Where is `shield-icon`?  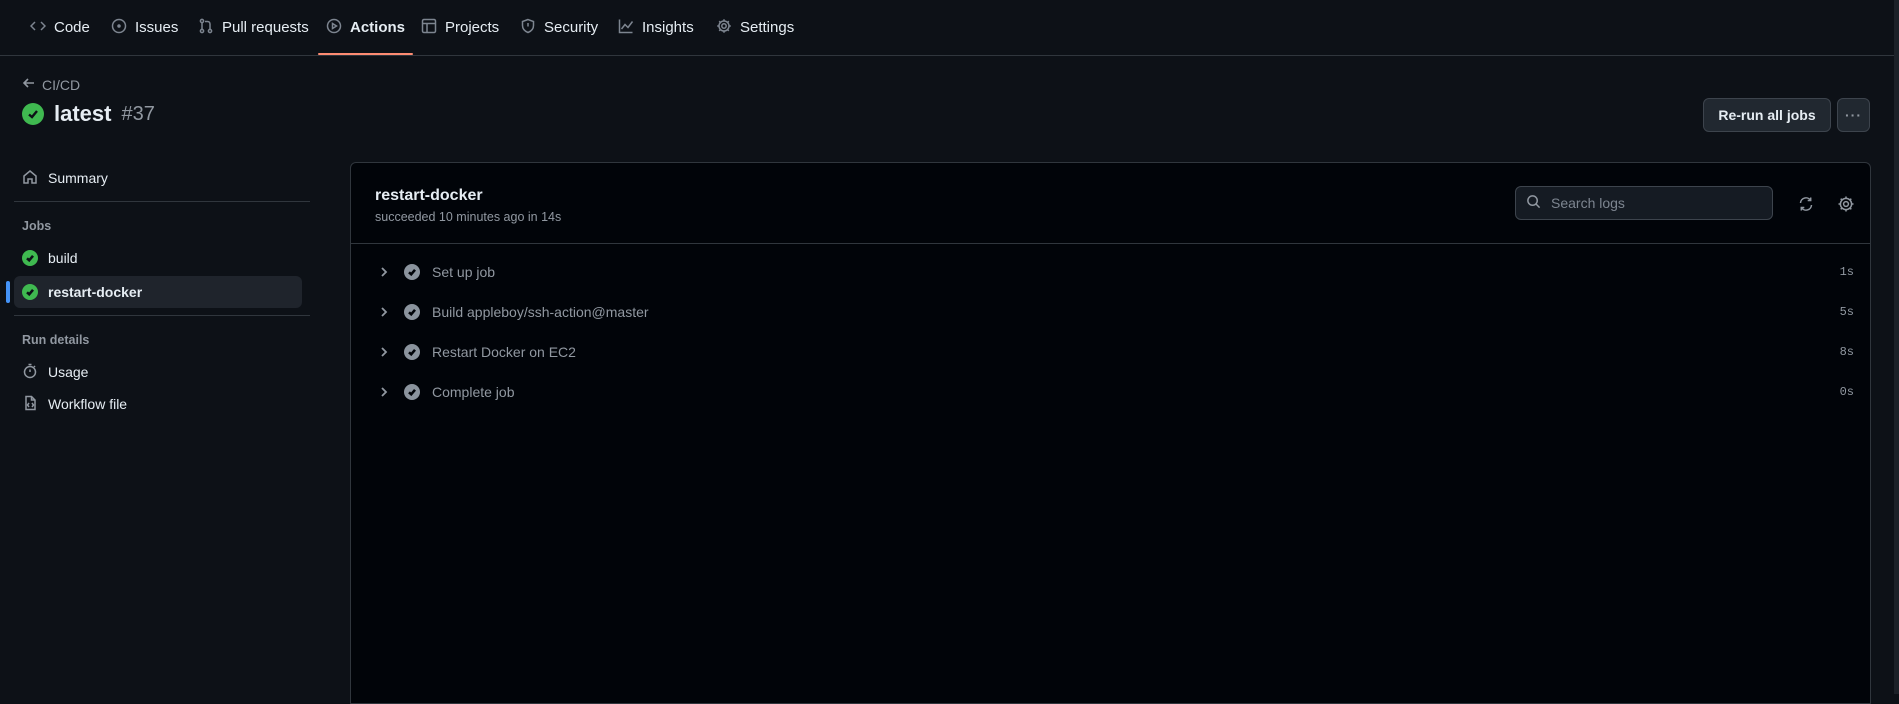 shield-icon is located at coordinates (528, 28).